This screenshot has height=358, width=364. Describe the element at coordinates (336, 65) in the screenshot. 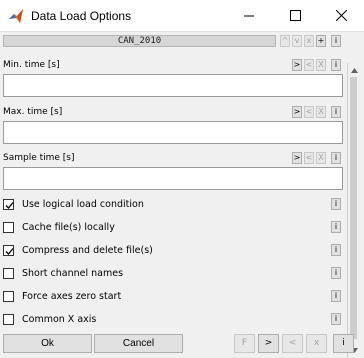

I see `min-time-info-button: i` at that location.